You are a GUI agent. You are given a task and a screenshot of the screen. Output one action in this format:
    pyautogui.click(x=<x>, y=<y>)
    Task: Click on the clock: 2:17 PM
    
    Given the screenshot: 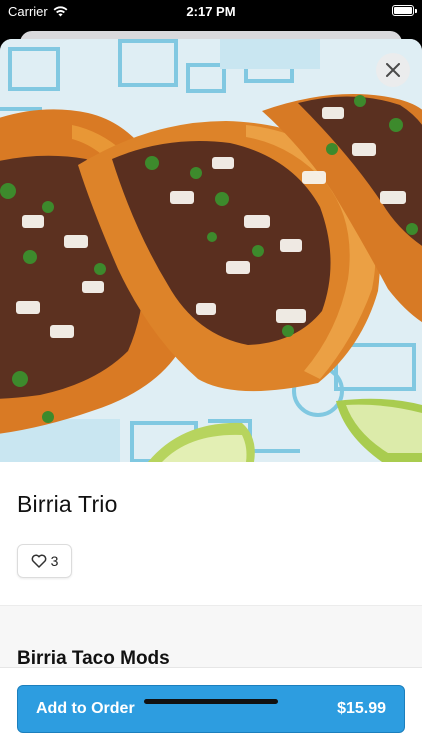 What is the action you would take?
    pyautogui.click(x=211, y=11)
    